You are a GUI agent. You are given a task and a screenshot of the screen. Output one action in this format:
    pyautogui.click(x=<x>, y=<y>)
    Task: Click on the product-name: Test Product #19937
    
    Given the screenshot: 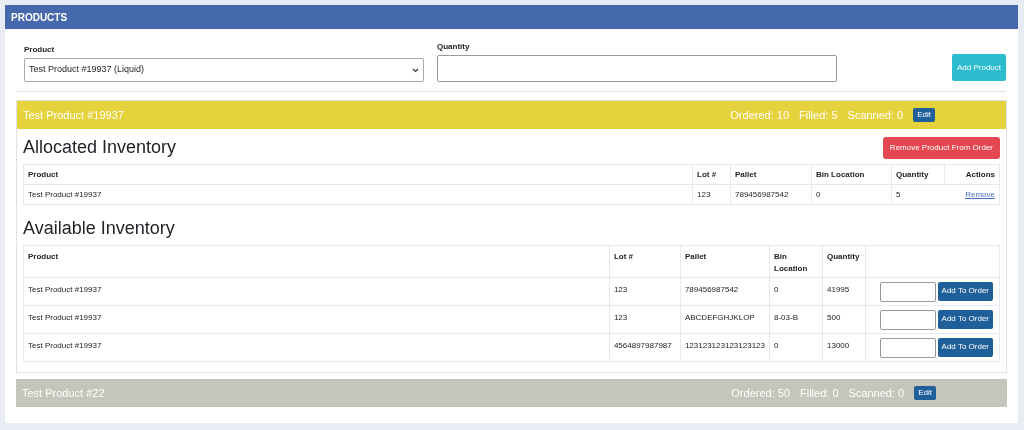 What is the action you would take?
    pyautogui.click(x=74, y=115)
    